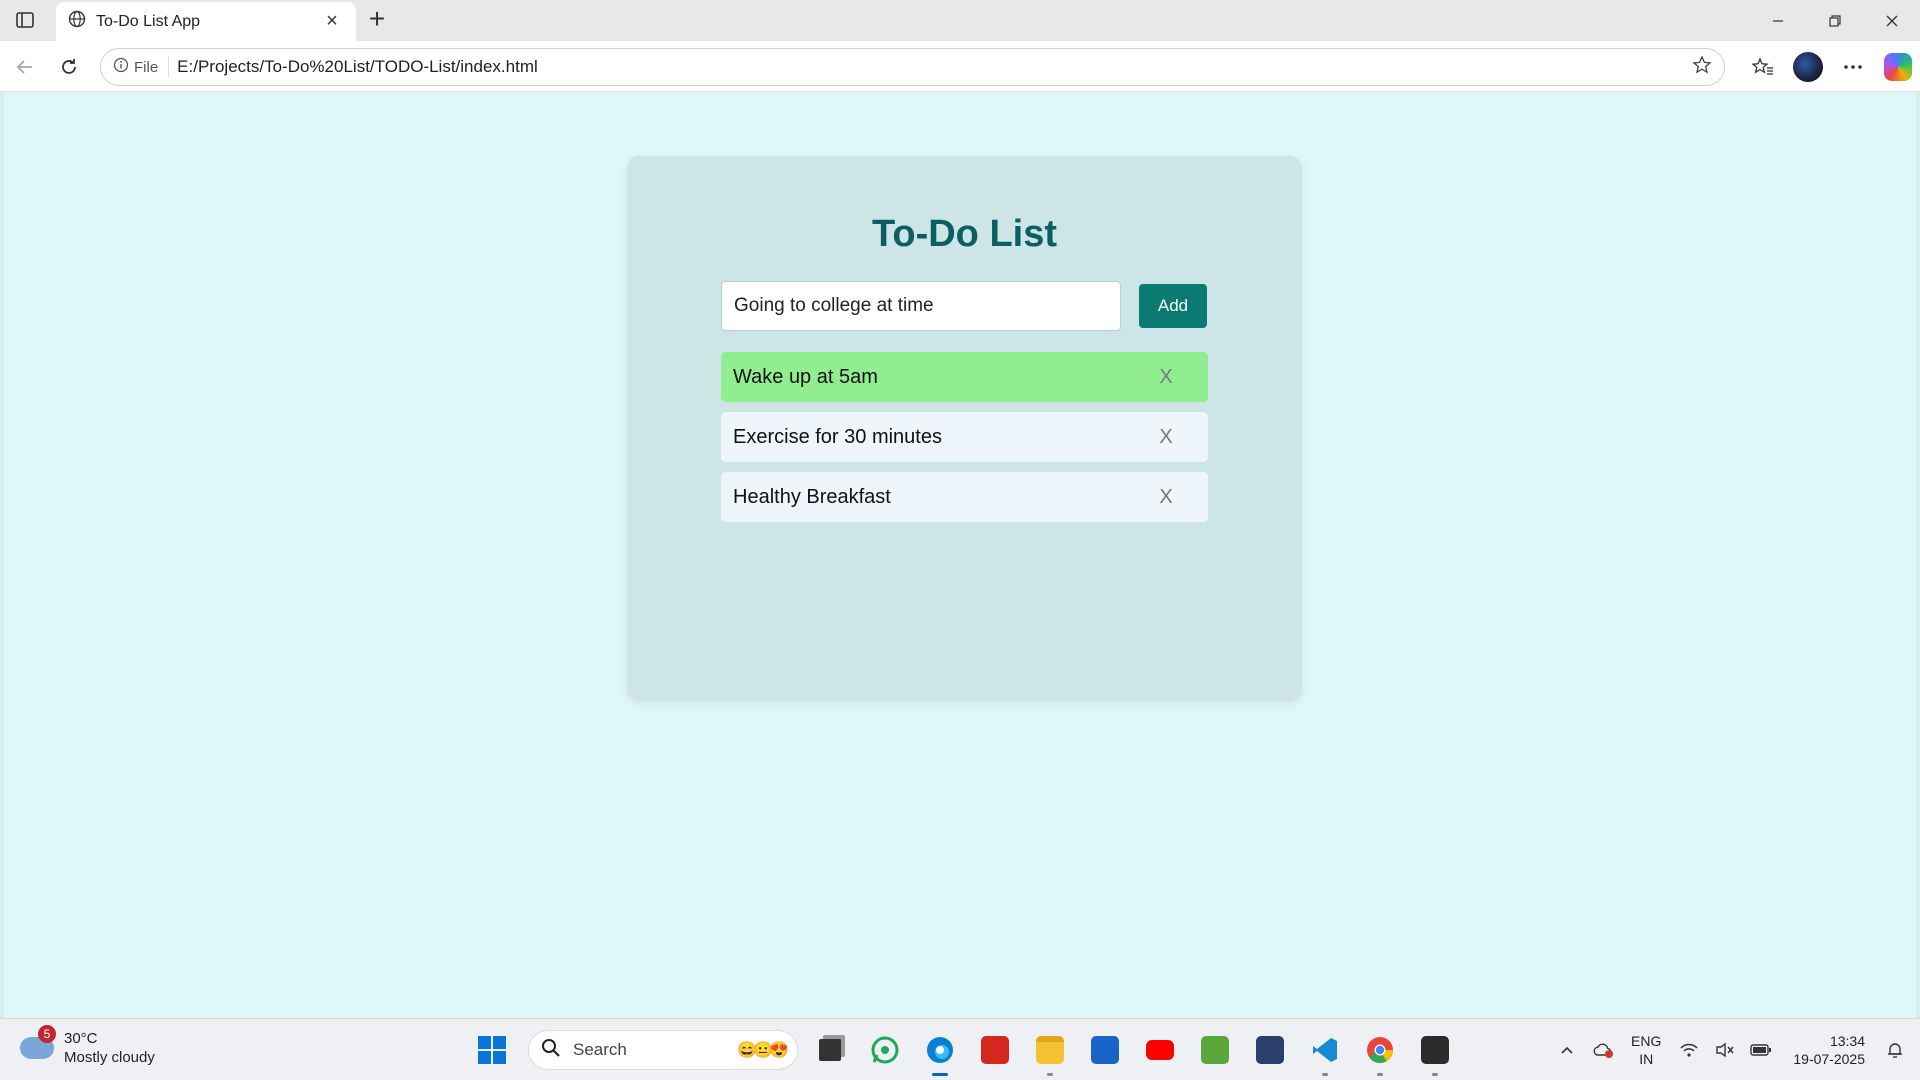 The height and width of the screenshot is (1080, 1920). I want to click on restore-button, so click(1834, 20).